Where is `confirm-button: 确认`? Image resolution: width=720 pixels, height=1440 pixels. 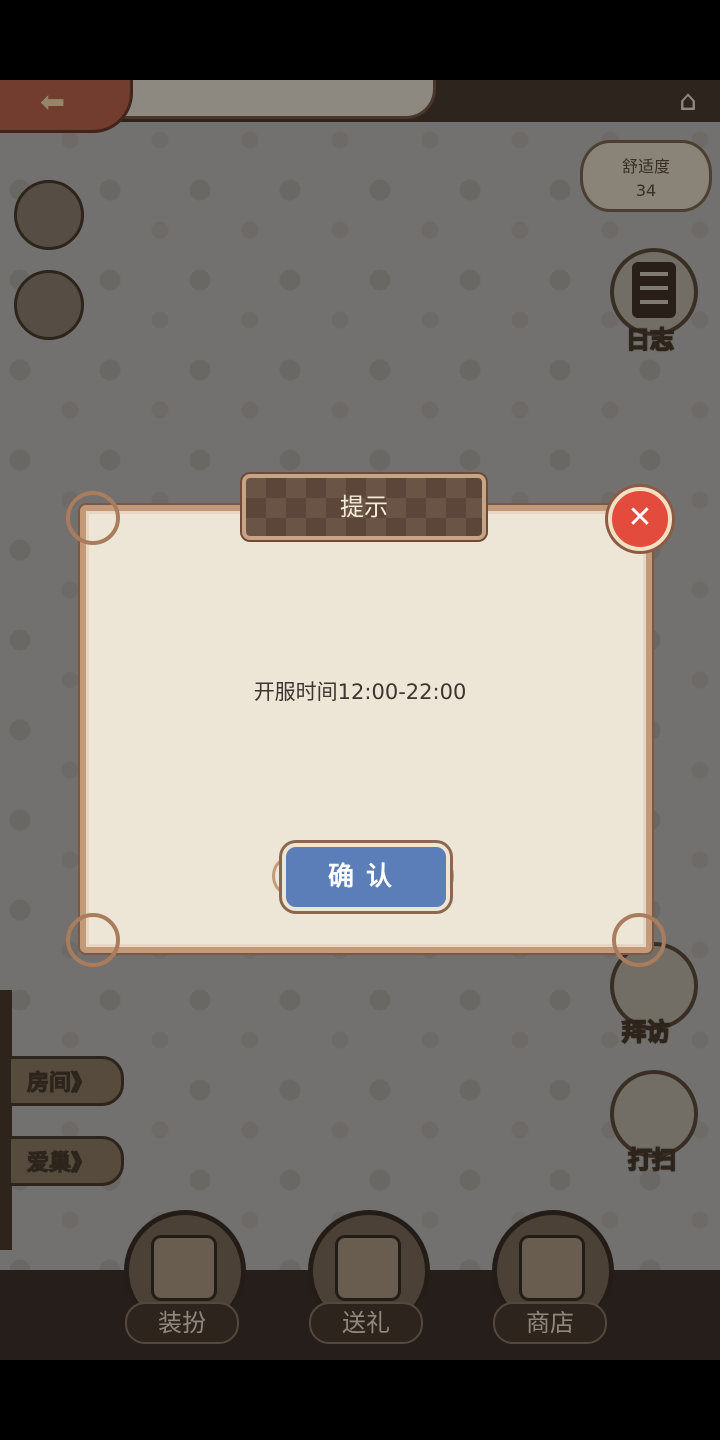
confirm-button: 确认 is located at coordinates (366, 877).